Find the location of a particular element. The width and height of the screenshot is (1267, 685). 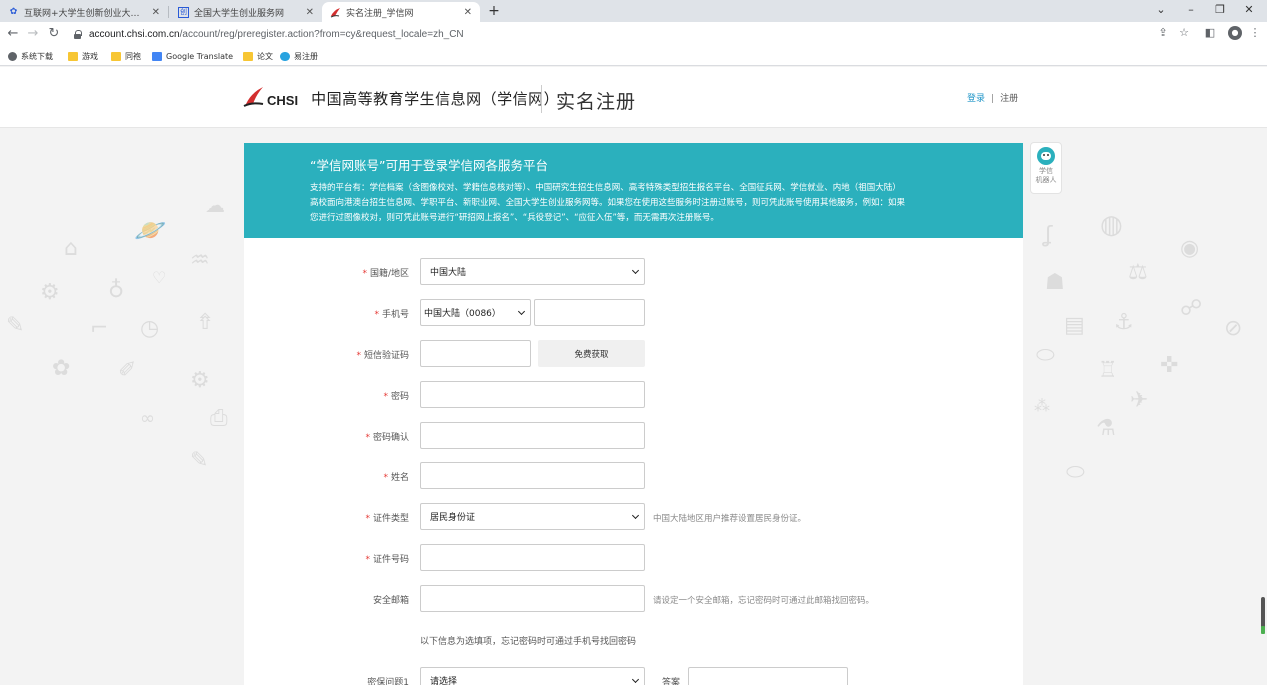

hydrant-doodle-icon: ♖ is located at coordinates (1108, 370).